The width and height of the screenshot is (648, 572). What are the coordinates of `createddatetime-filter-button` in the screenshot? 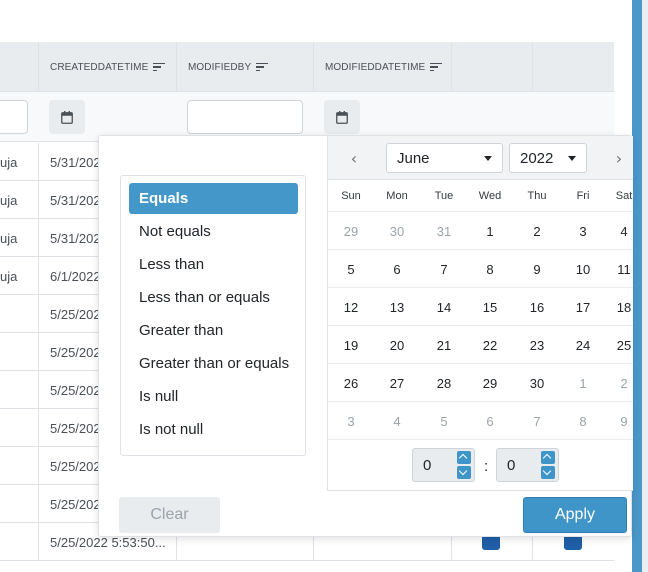 It's located at (67, 117).